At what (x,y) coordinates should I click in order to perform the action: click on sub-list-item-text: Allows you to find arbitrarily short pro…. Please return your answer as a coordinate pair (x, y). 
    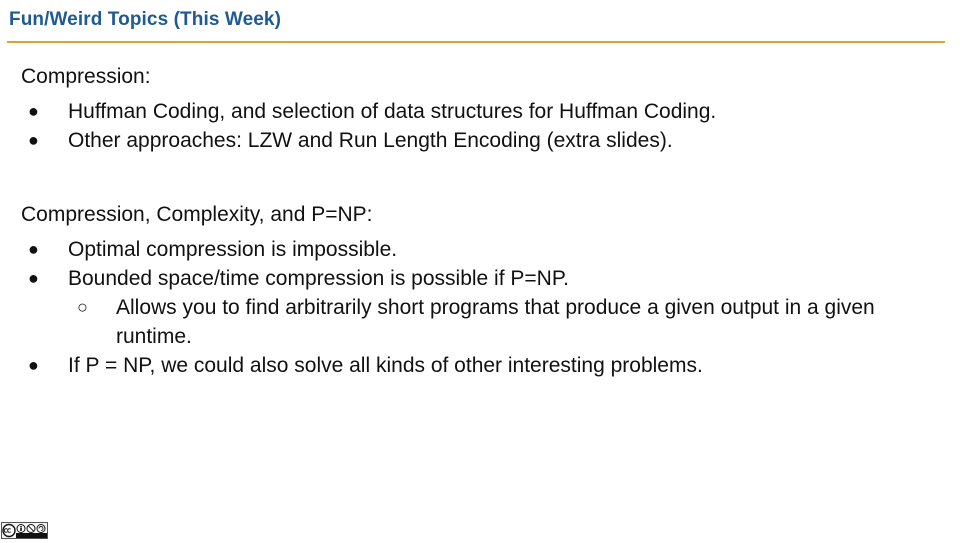
    Looking at the image, I should click on (495, 322).